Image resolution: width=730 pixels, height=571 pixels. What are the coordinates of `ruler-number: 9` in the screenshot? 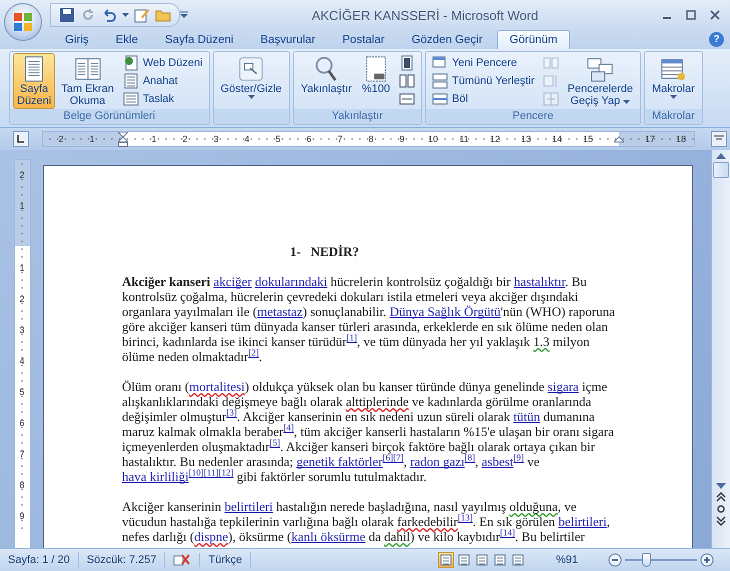 It's located at (402, 139).